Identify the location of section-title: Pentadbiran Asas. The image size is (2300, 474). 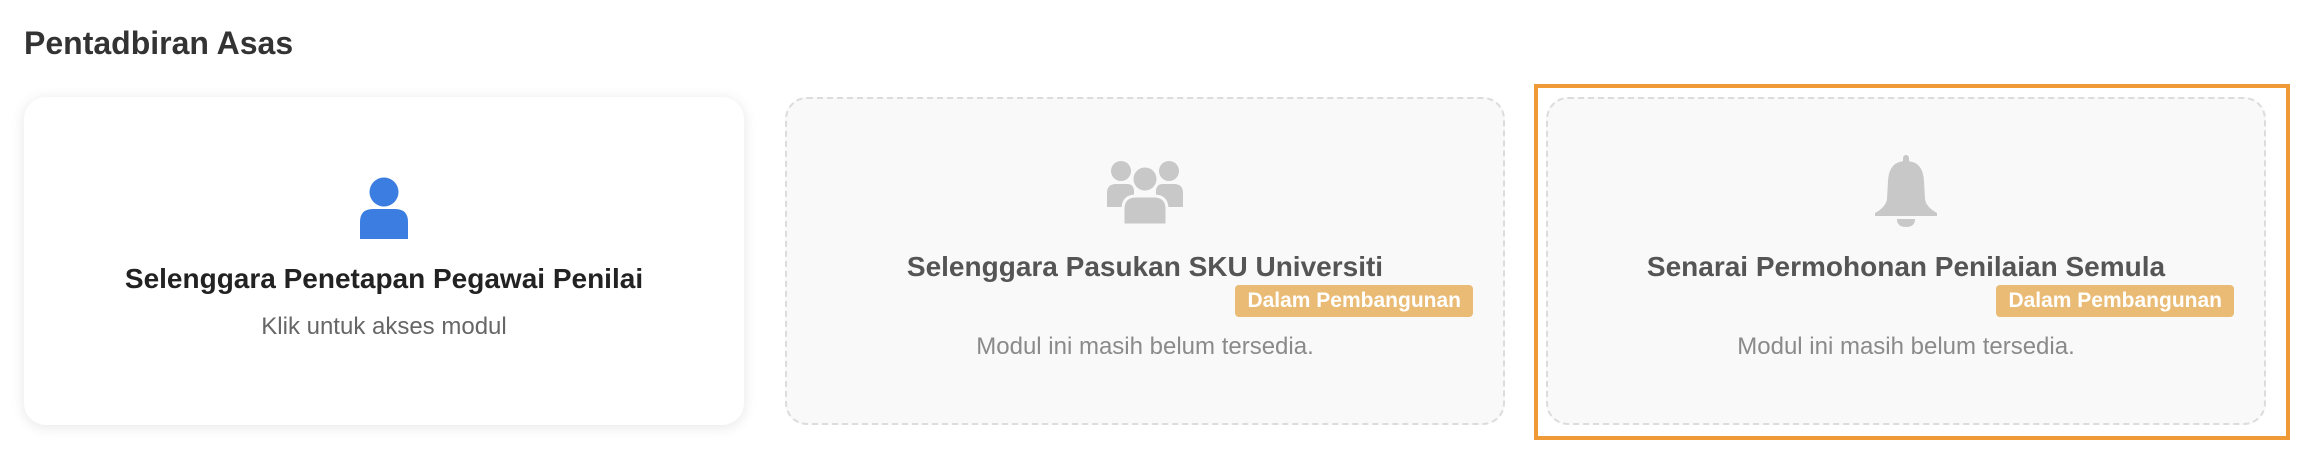
(159, 43).